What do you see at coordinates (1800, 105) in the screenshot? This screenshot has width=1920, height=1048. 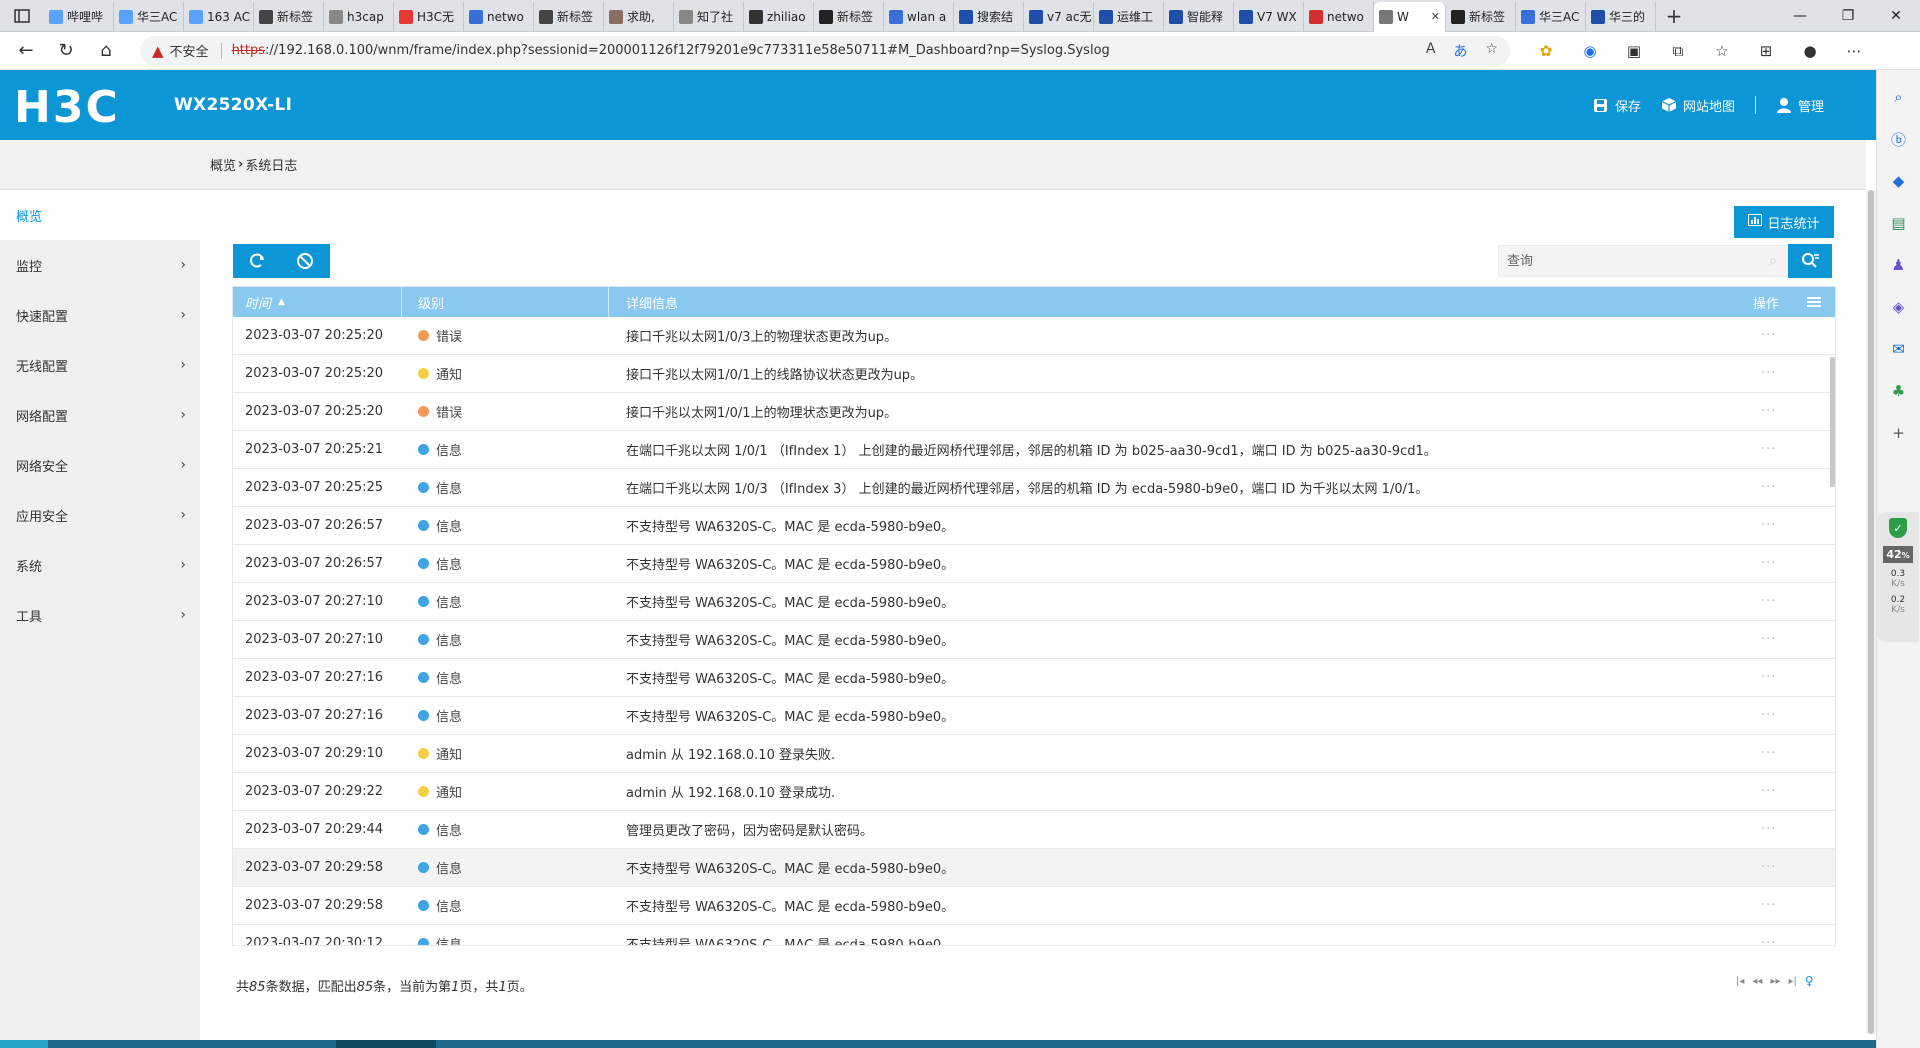 I see `admin-button: 管理` at bounding box center [1800, 105].